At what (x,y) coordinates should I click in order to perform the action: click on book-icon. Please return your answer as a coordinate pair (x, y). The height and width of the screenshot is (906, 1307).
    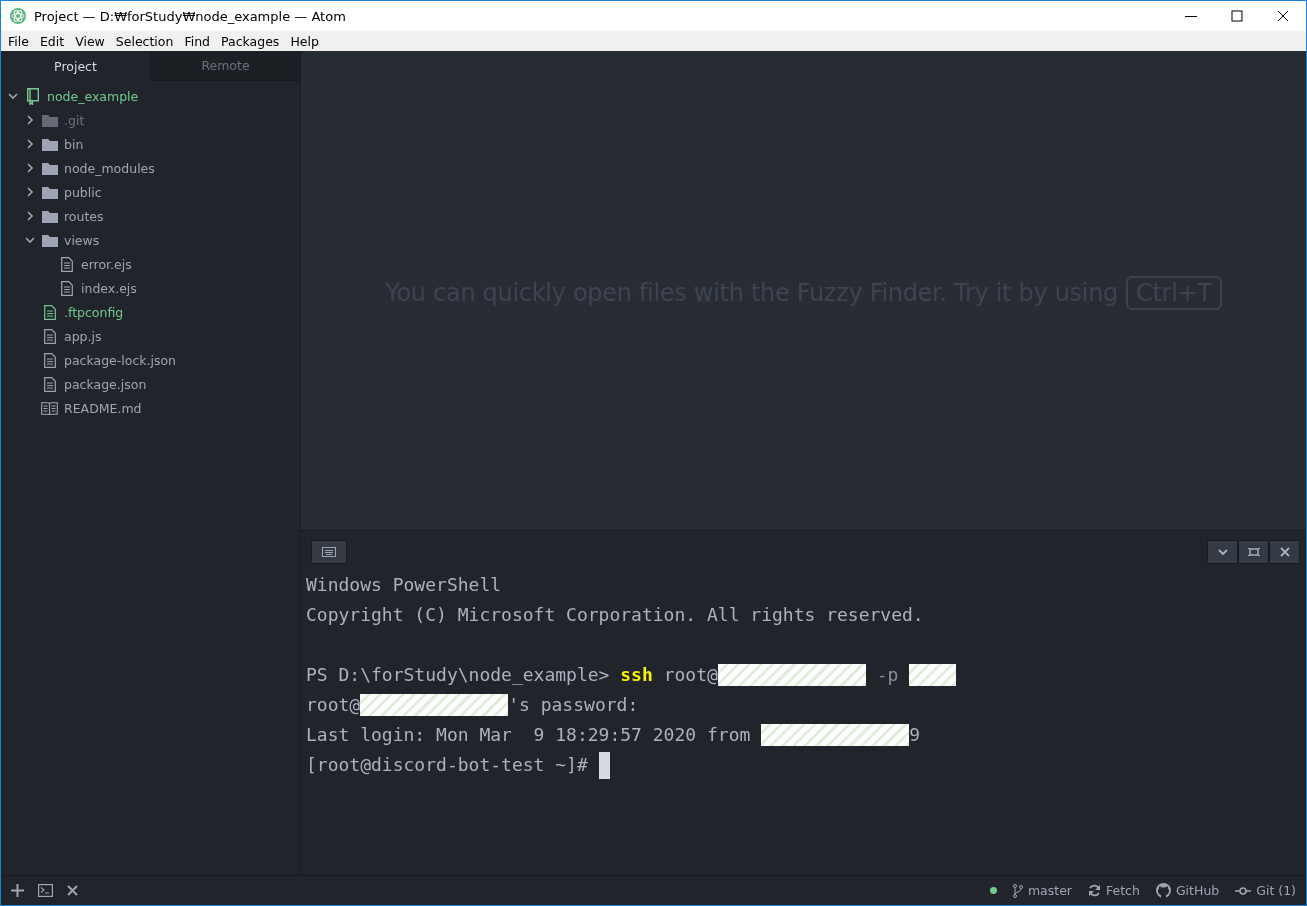
    Looking at the image, I should click on (32, 96).